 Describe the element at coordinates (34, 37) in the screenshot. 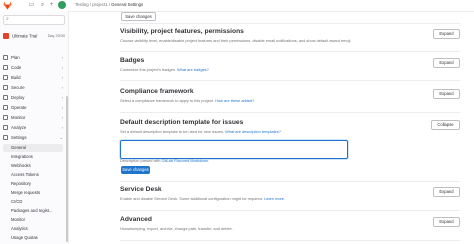

I see `sidebar-project: Ultimate Trial Day 29/30` at that location.